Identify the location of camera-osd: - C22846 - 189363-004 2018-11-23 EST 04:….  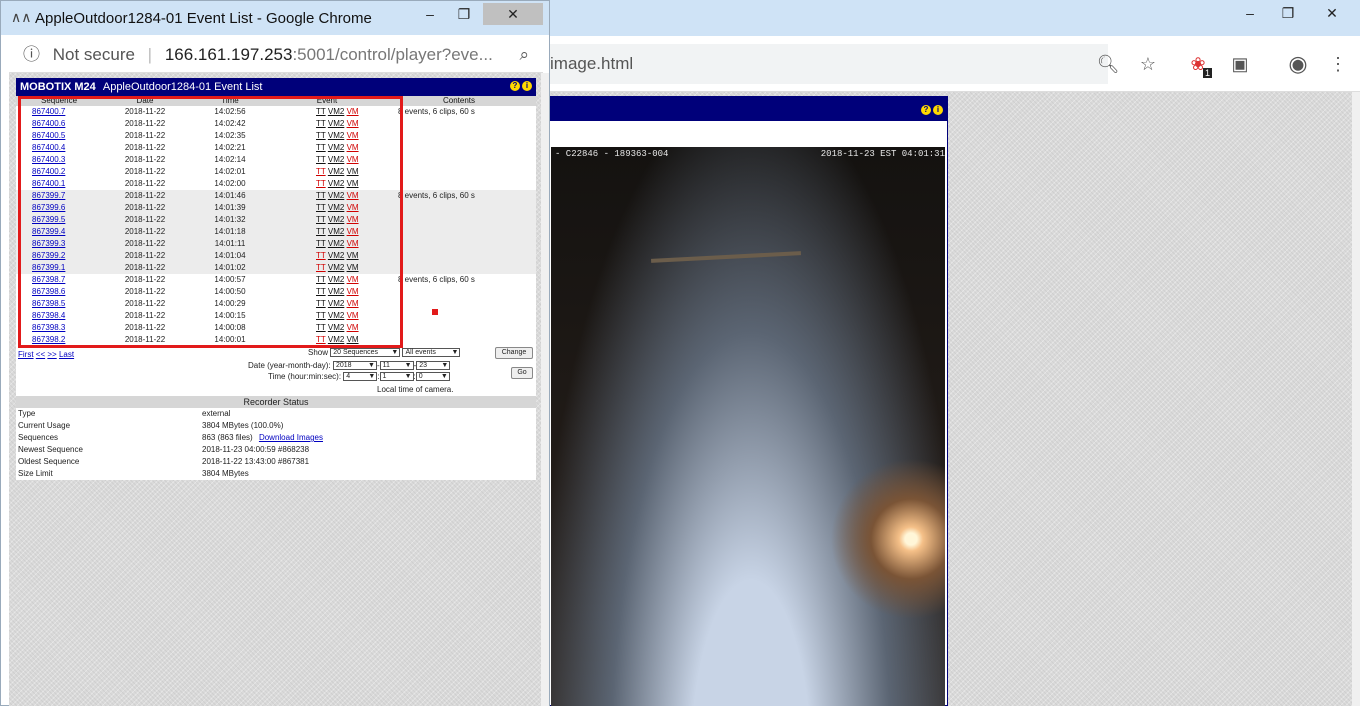
(750, 154).